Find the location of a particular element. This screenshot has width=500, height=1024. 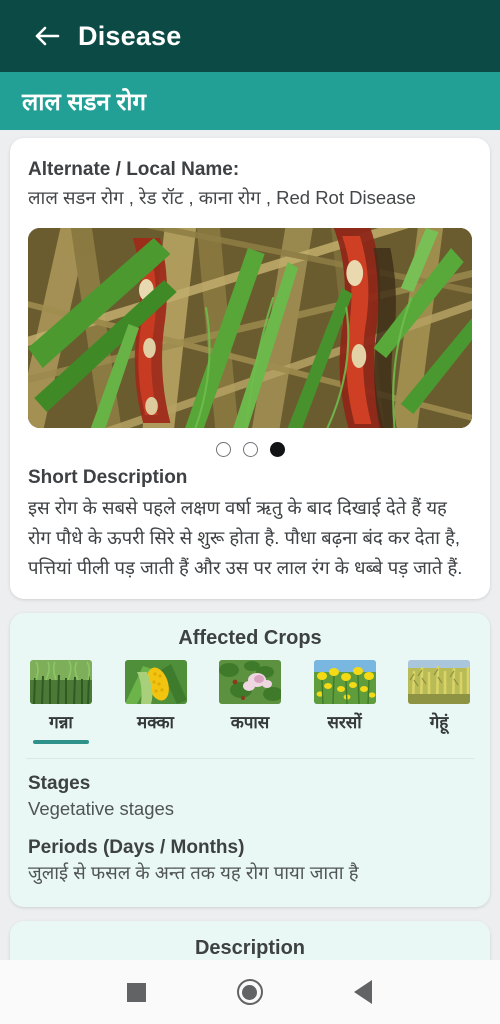

android-navigation-bar is located at coordinates (250, 992).